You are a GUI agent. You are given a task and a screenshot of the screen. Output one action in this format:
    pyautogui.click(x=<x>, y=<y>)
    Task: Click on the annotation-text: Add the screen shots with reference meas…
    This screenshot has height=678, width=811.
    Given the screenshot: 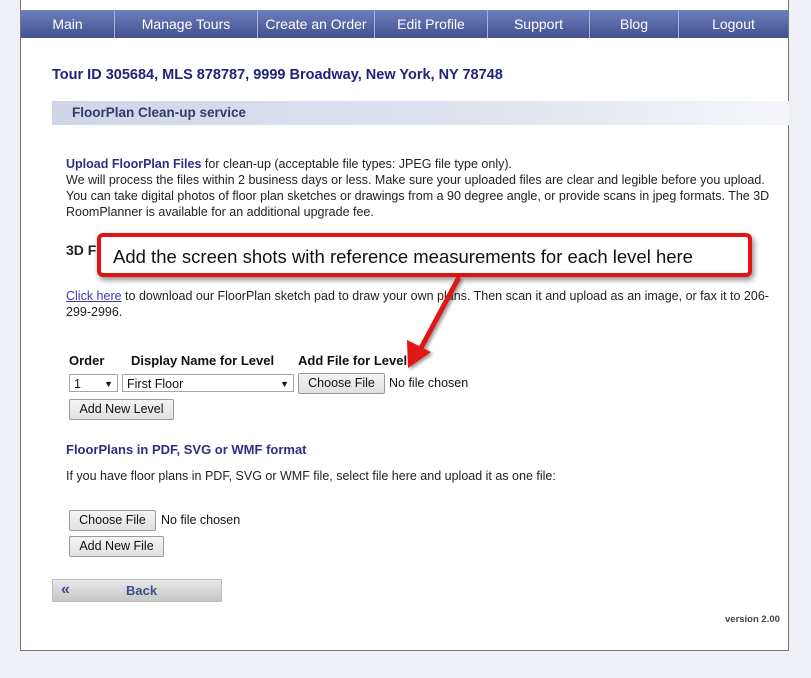 What is the action you would take?
    pyautogui.click(x=403, y=256)
    